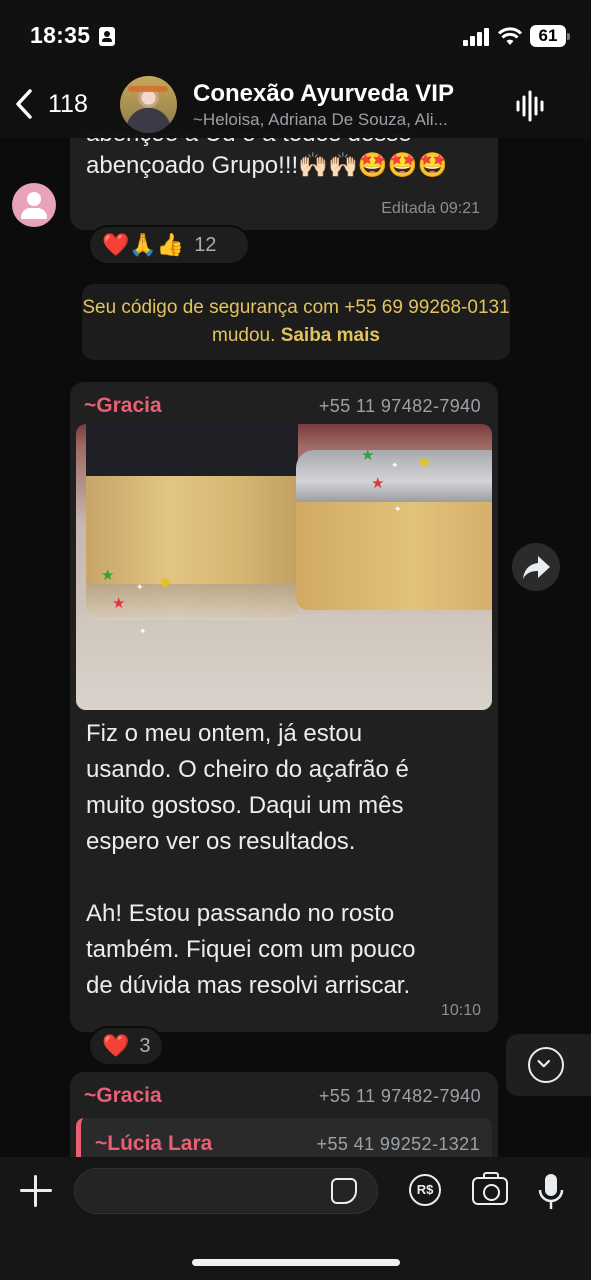 This screenshot has width=591, height=1280. I want to click on status-bar: 18:35 61, so click(295, 36).